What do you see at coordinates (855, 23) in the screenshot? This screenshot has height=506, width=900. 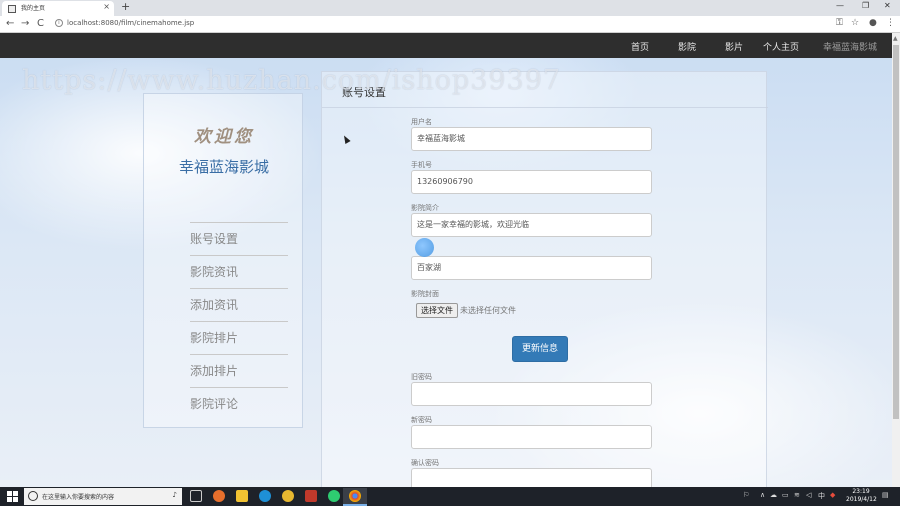 I see `star-icon: ☆` at bounding box center [855, 23].